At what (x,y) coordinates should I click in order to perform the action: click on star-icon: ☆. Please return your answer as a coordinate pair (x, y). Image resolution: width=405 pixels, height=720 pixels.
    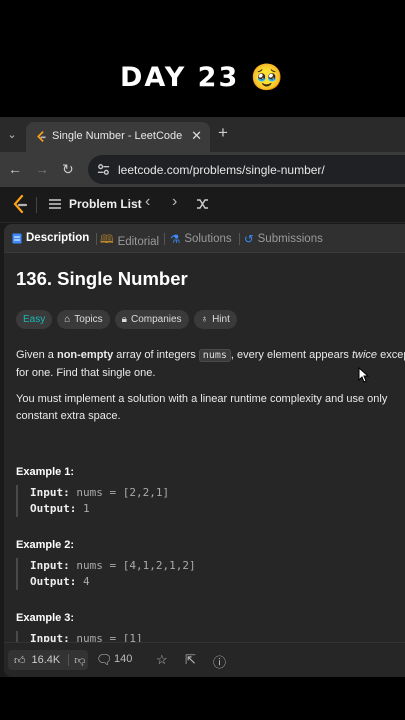
    Looking at the image, I should click on (162, 660).